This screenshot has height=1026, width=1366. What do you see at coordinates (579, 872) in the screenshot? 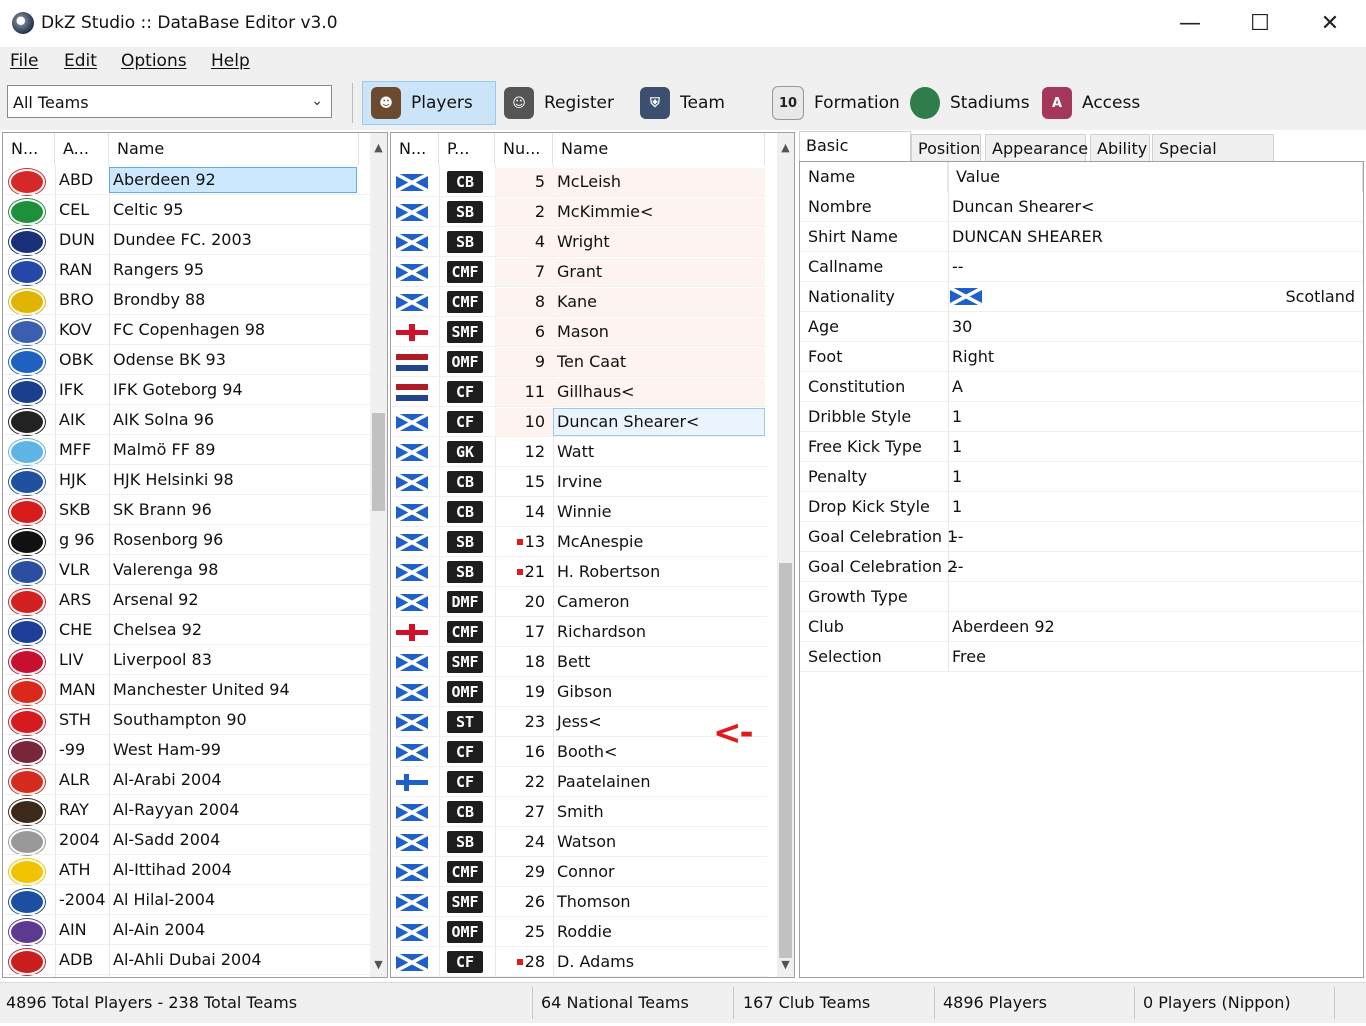
I see `player-row: CMF 29 Connor` at bounding box center [579, 872].